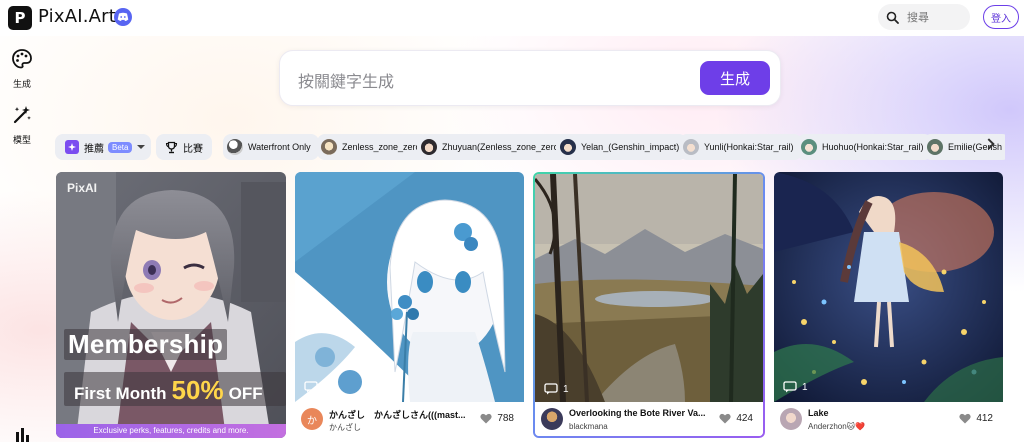 This screenshot has width=1024, height=442. What do you see at coordinates (964, 147) in the screenshot?
I see `tag-chip: Emilie(Gensh` at bounding box center [964, 147].